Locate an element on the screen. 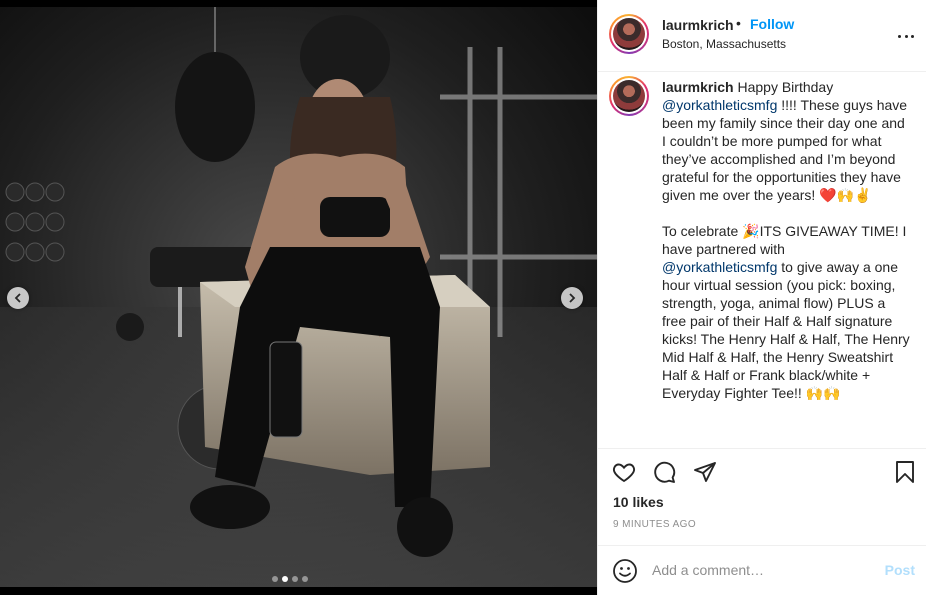 The width and height of the screenshot is (926, 595). share-button is located at coordinates (705, 472).